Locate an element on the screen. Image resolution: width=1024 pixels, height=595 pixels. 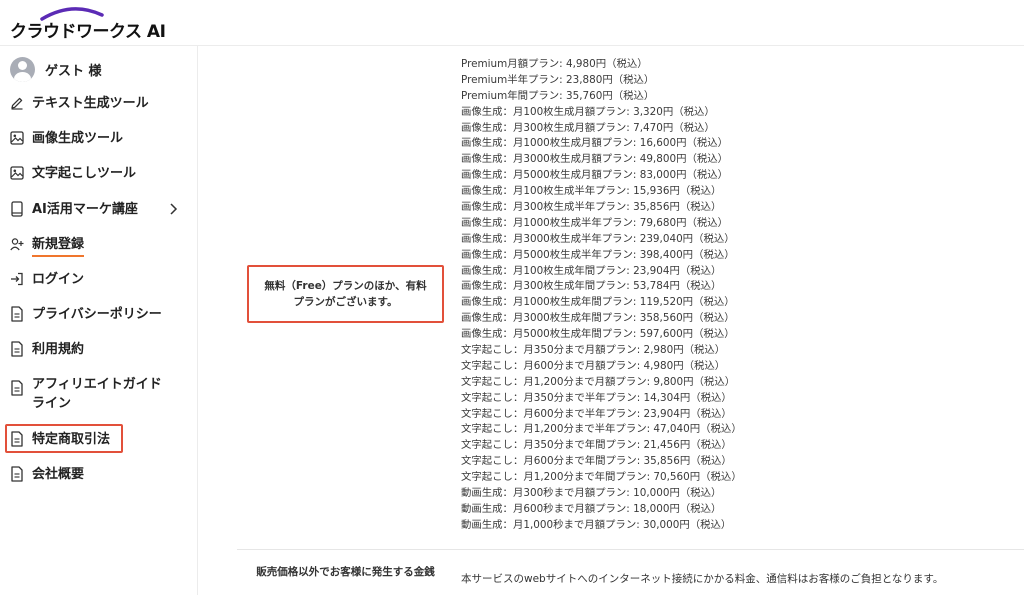
plan-item: 動画生成：月600秒まで月額プラン: 18,000円（税込） is located at coordinates (591, 508).